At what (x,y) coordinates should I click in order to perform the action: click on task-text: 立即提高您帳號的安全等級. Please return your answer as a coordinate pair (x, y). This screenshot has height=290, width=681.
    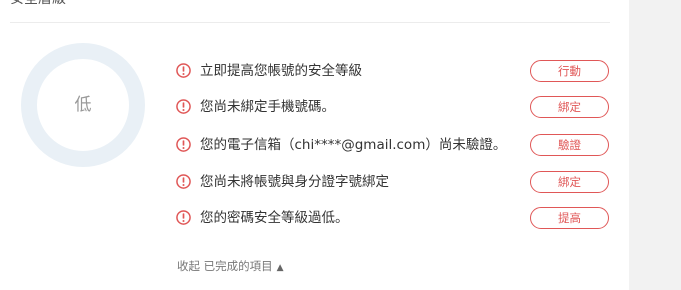
    Looking at the image, I should click on (281, 71).